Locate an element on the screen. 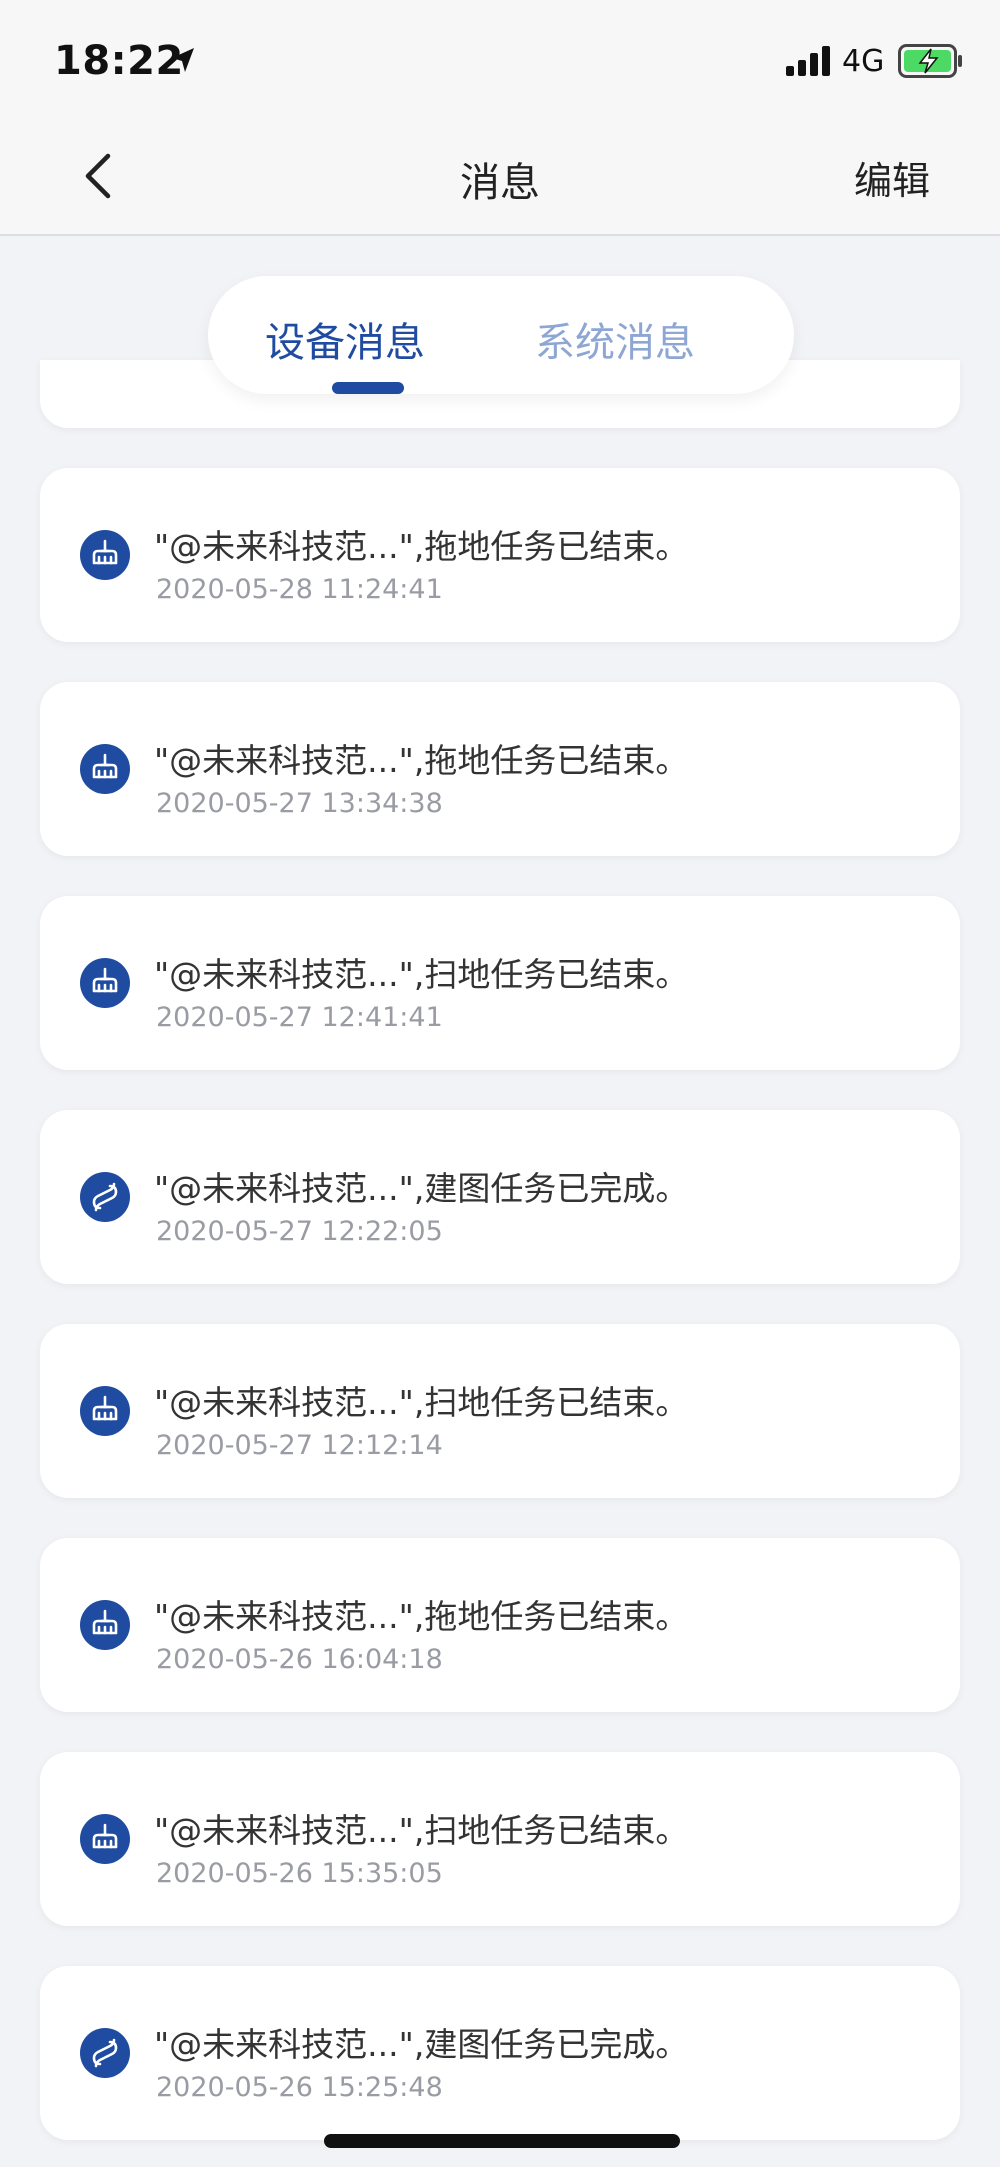 The image size is (1000, 2167). message-item-2: "@未来科技范...",拖地任务已结束。 2020-05-27 13:34:38 is located at coordinates (500, 769).